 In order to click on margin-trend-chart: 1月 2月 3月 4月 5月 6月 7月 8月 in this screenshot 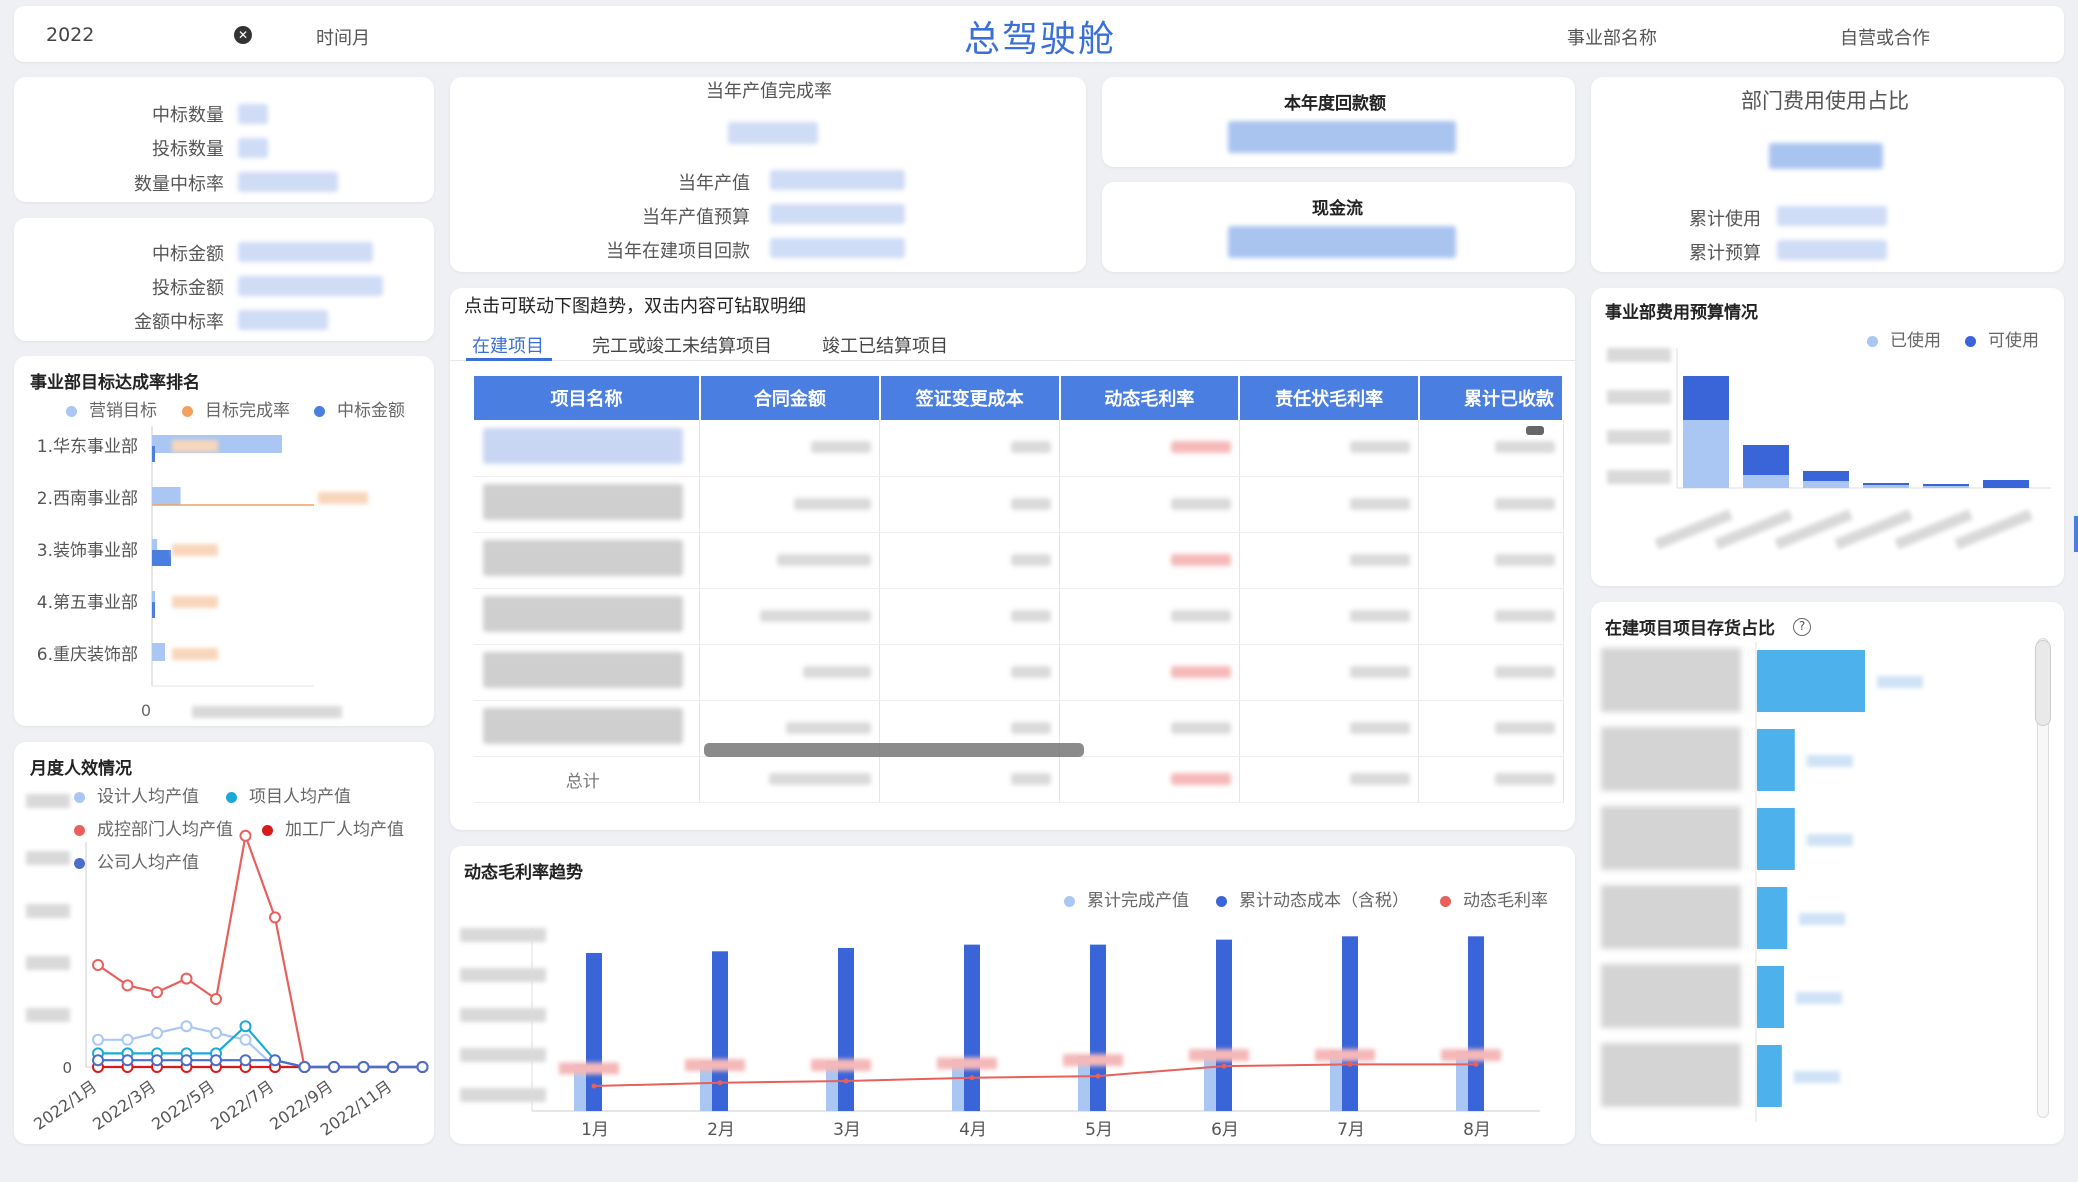, I will do `click(1012, 995)`.